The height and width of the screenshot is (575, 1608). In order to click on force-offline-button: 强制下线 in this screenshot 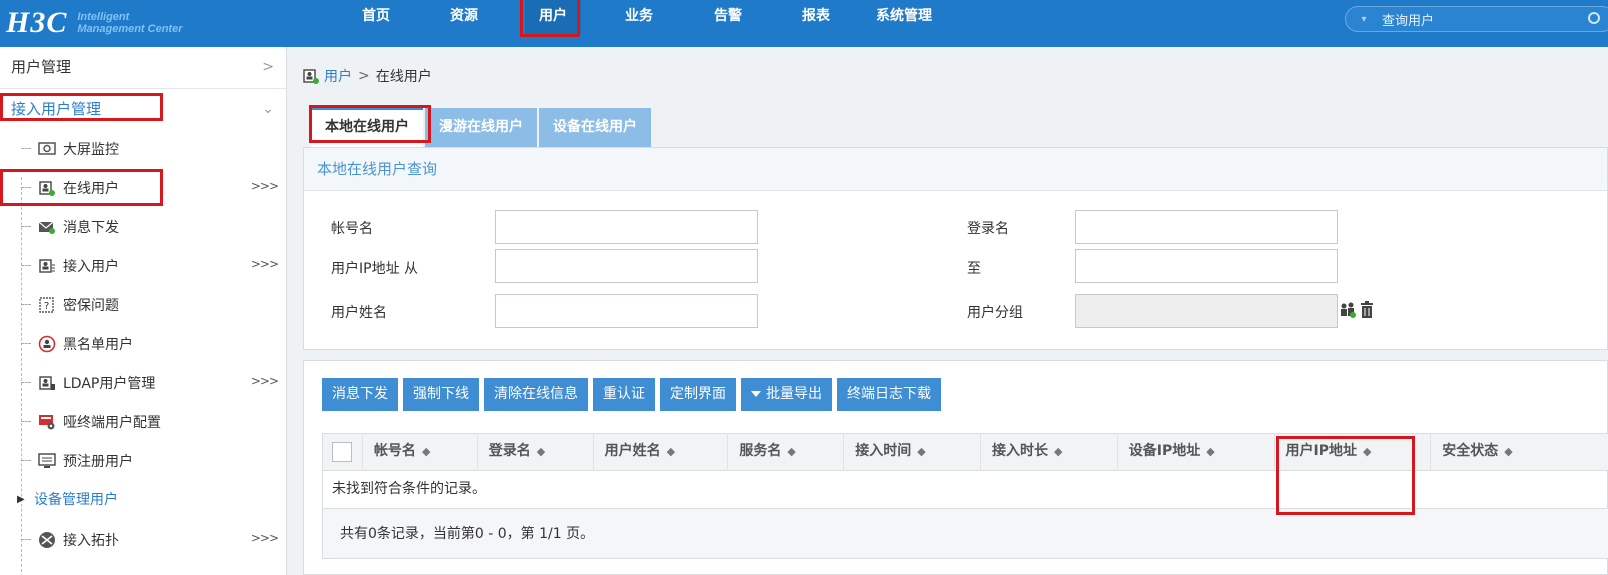, I will do `click(441, 394)`.